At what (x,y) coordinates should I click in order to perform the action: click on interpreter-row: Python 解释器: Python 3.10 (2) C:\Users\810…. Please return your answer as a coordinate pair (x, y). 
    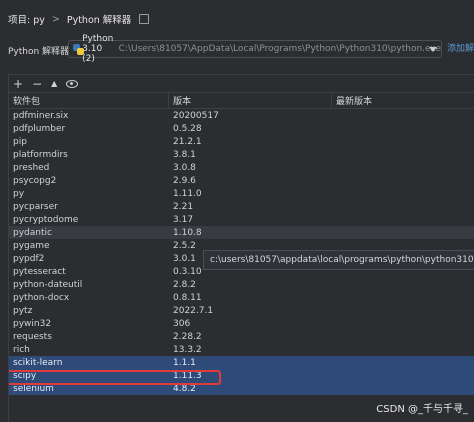
    Looking at the image, I should click on (237, 49).